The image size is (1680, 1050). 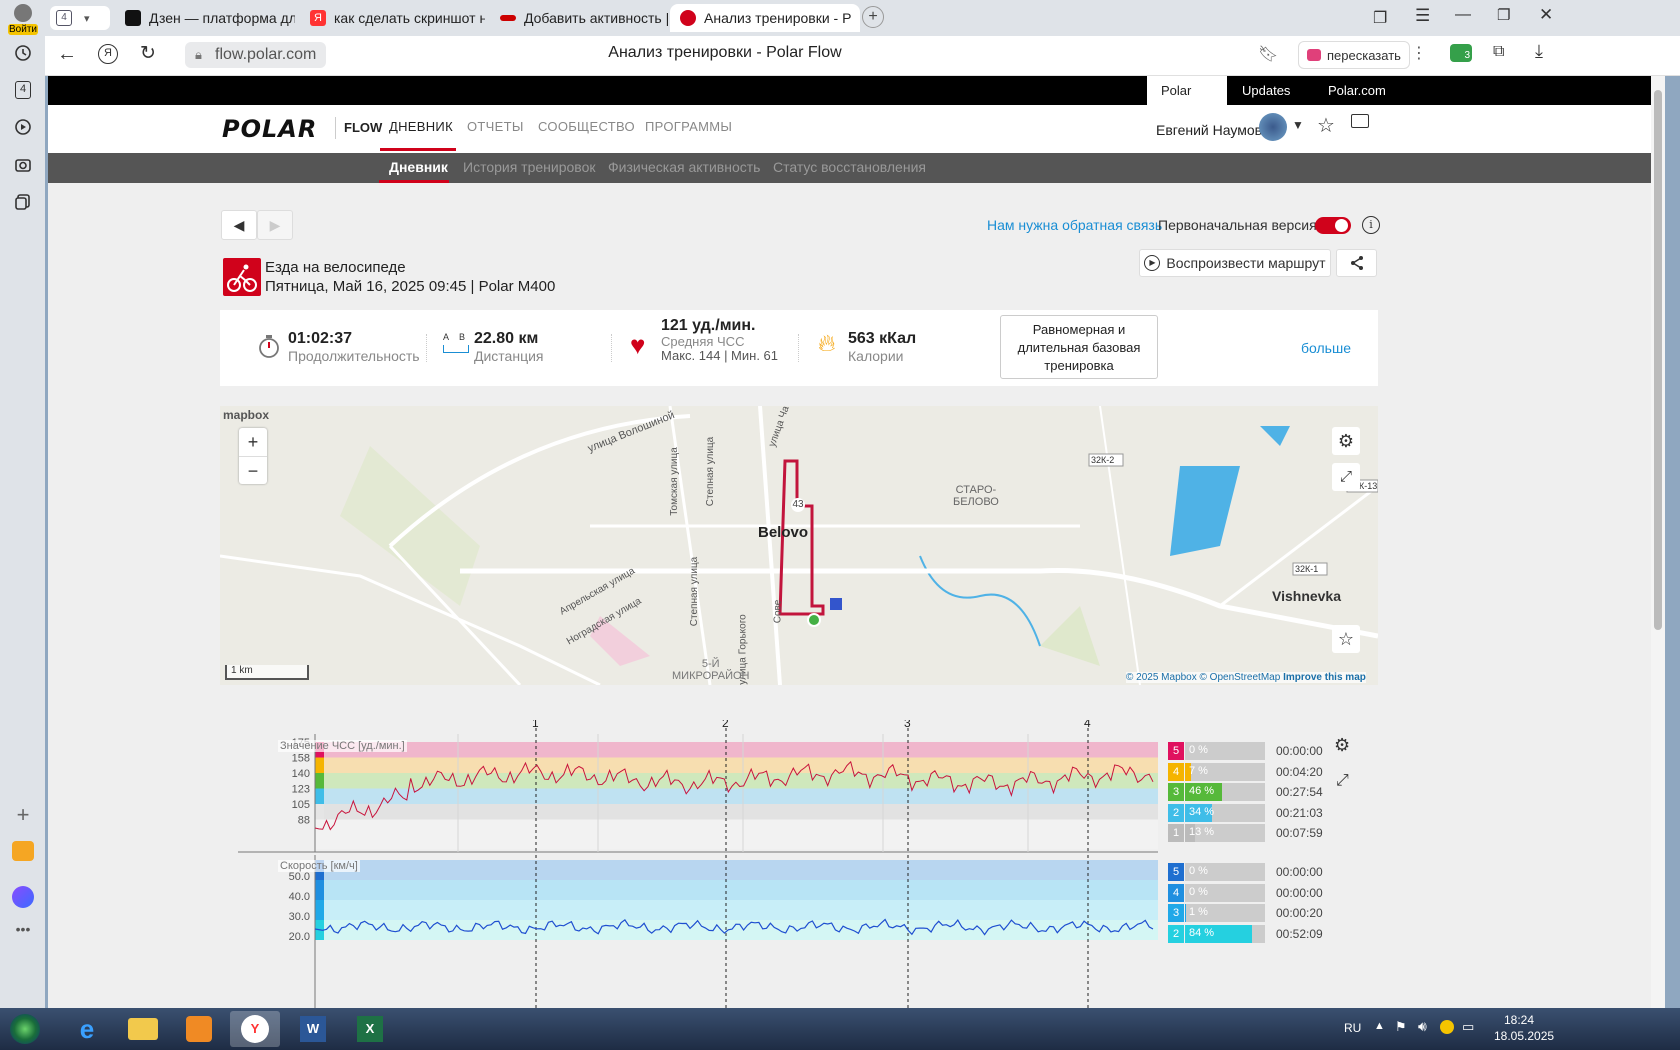 I want to click on excel-icon: X, so click(x=370, y=1029).